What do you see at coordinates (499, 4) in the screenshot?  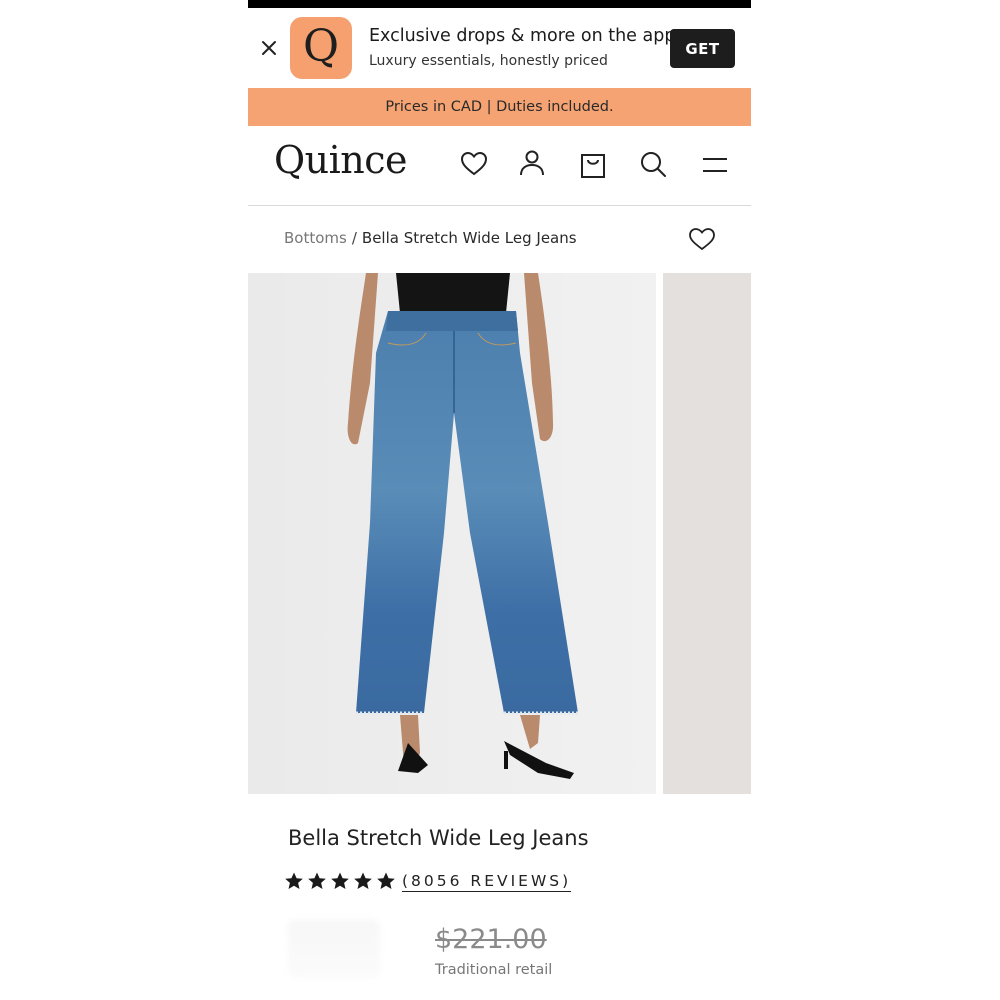 I see `status-bar` at bounding box center [499, 4].